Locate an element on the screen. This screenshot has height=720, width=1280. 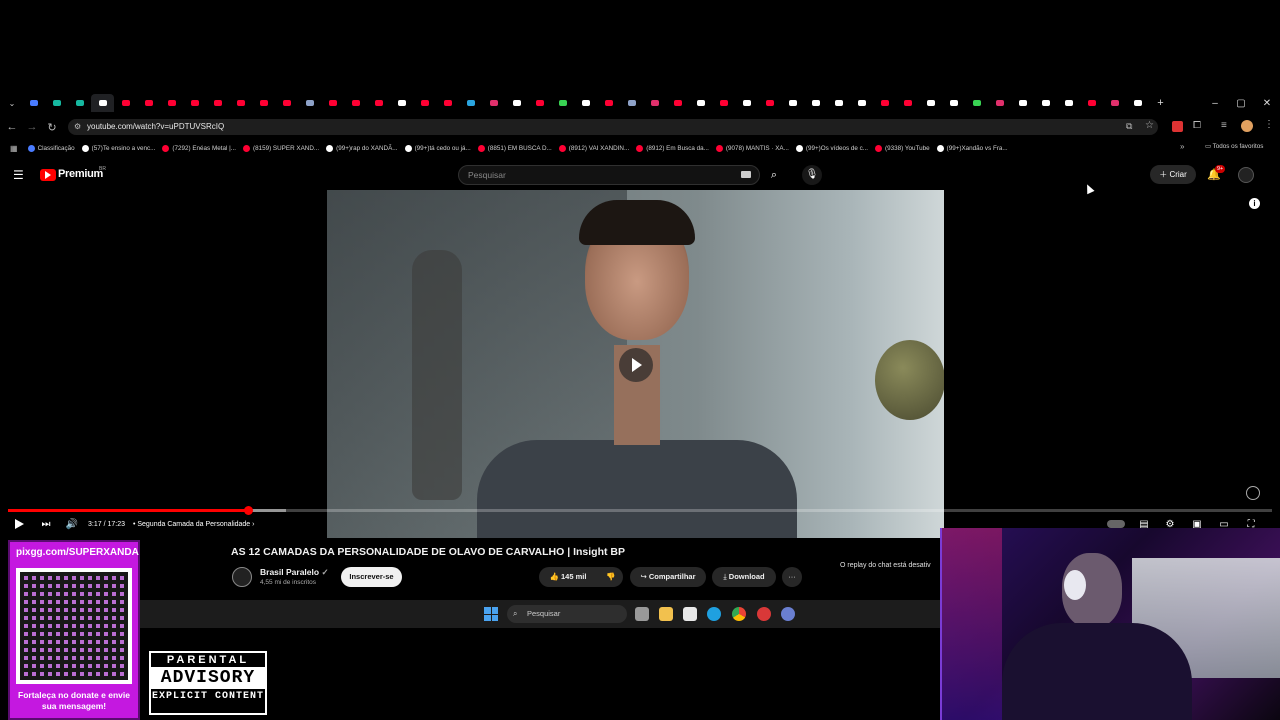
play-overlay-icon is located at coordinates (636, 365).